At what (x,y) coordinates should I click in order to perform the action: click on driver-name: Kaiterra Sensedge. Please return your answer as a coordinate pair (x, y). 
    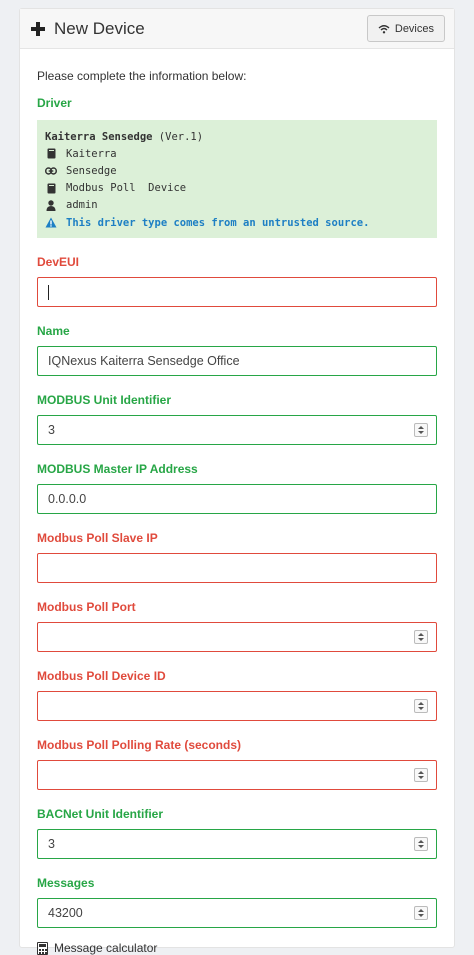
    Looking at the image, I should click on (99, 136).